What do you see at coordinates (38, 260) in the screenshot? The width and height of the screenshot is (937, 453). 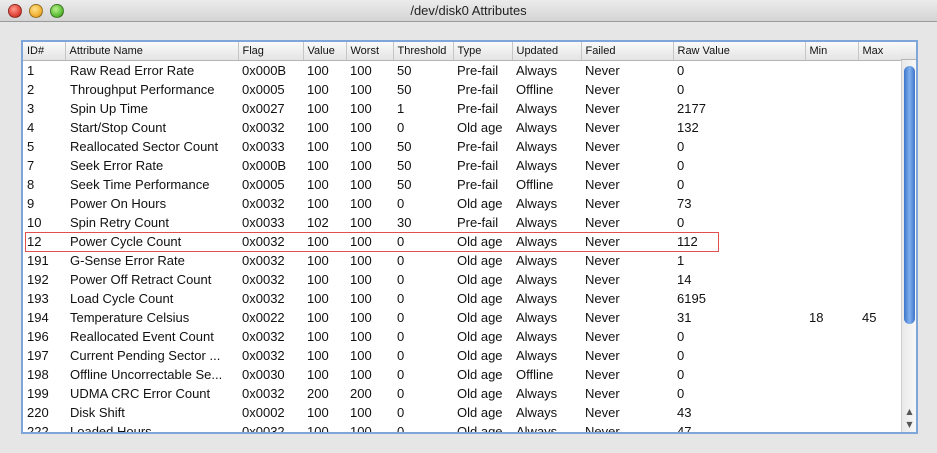 I see `cell-id: 191` at bounding box center [38, 260].